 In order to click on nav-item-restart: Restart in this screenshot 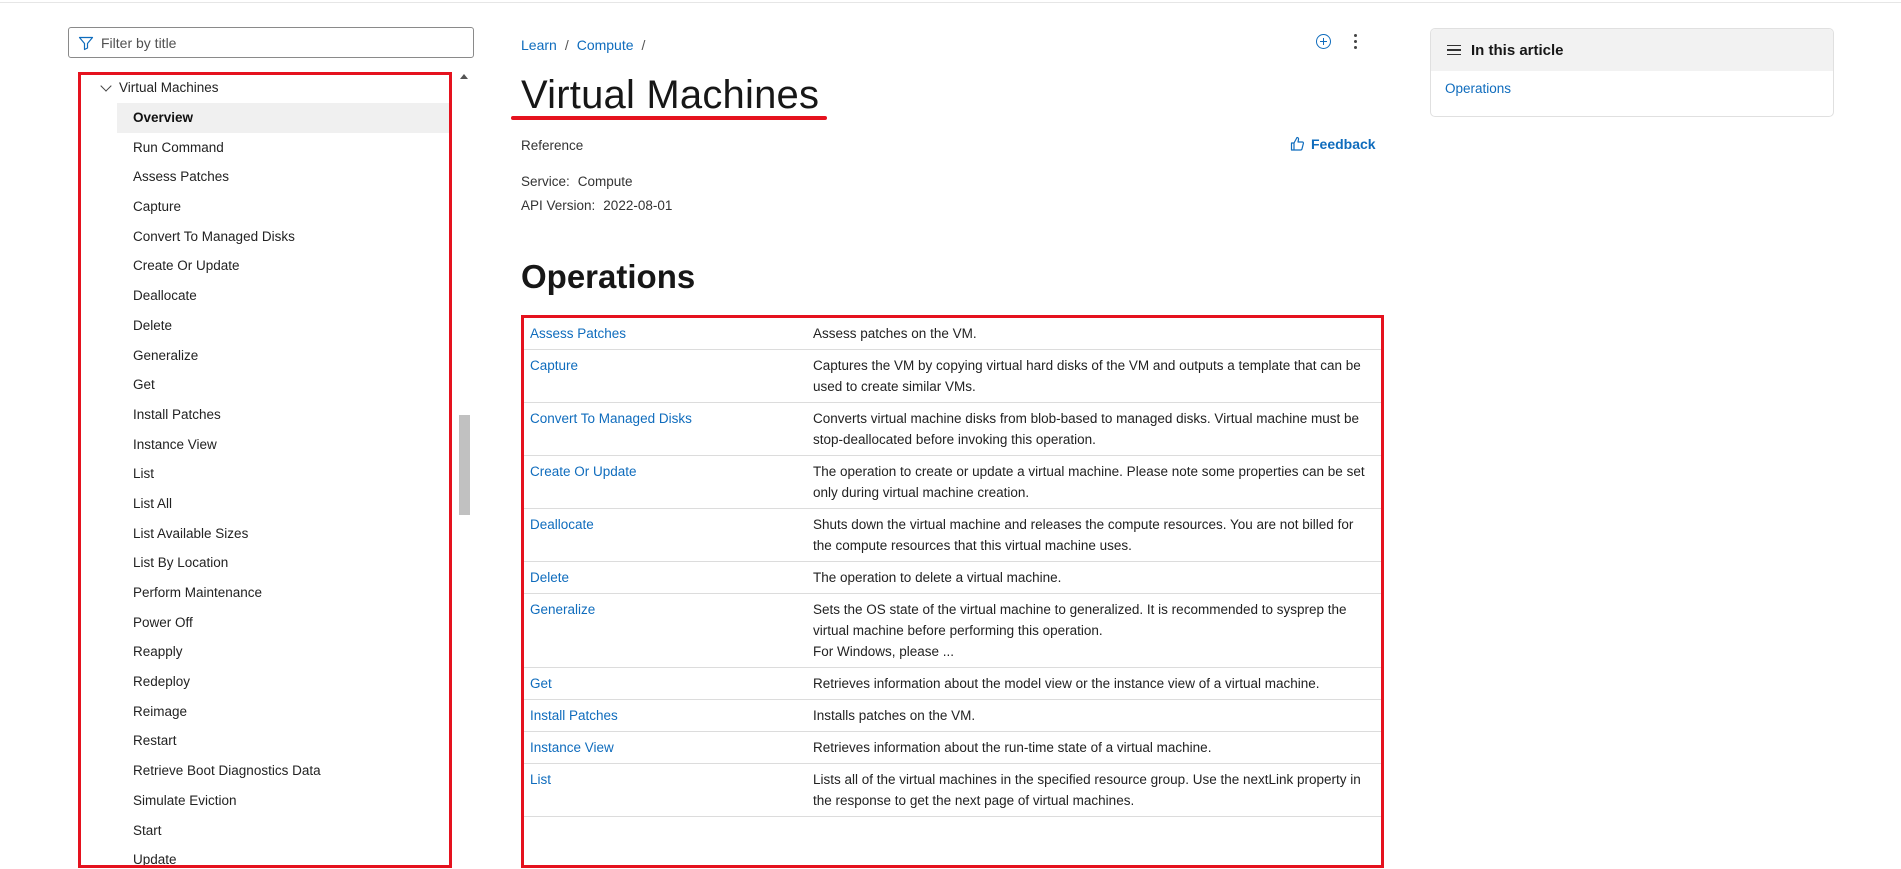, I will do `click(283, 741)`.